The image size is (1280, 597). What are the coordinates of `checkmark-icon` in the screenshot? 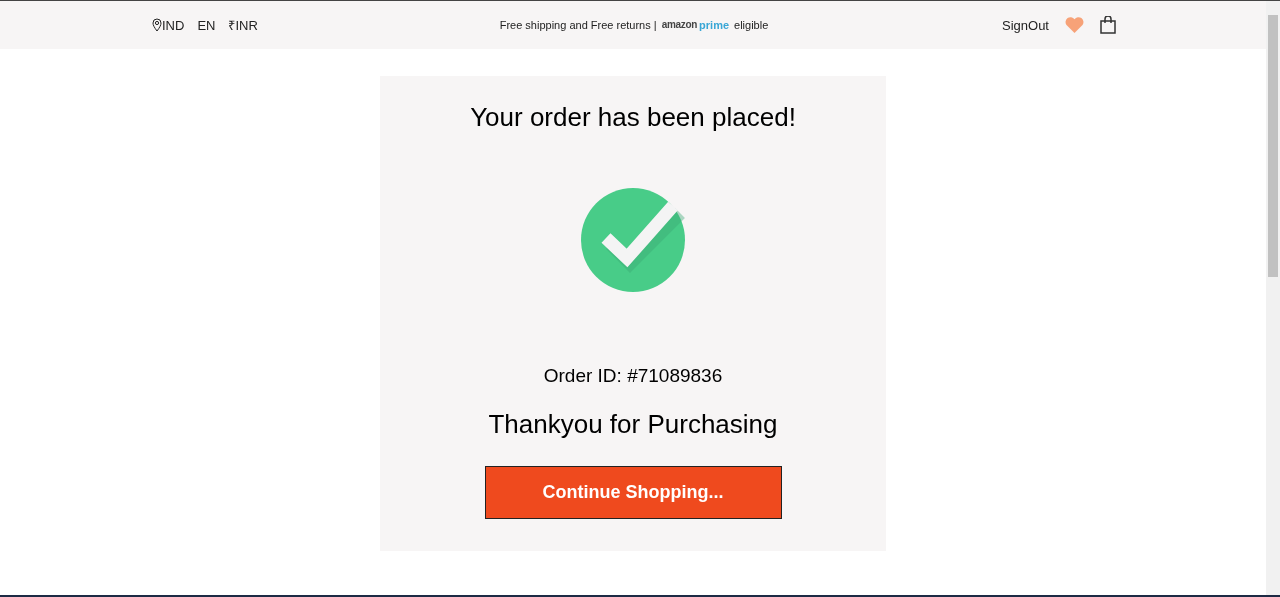 It's located at (633, 240).